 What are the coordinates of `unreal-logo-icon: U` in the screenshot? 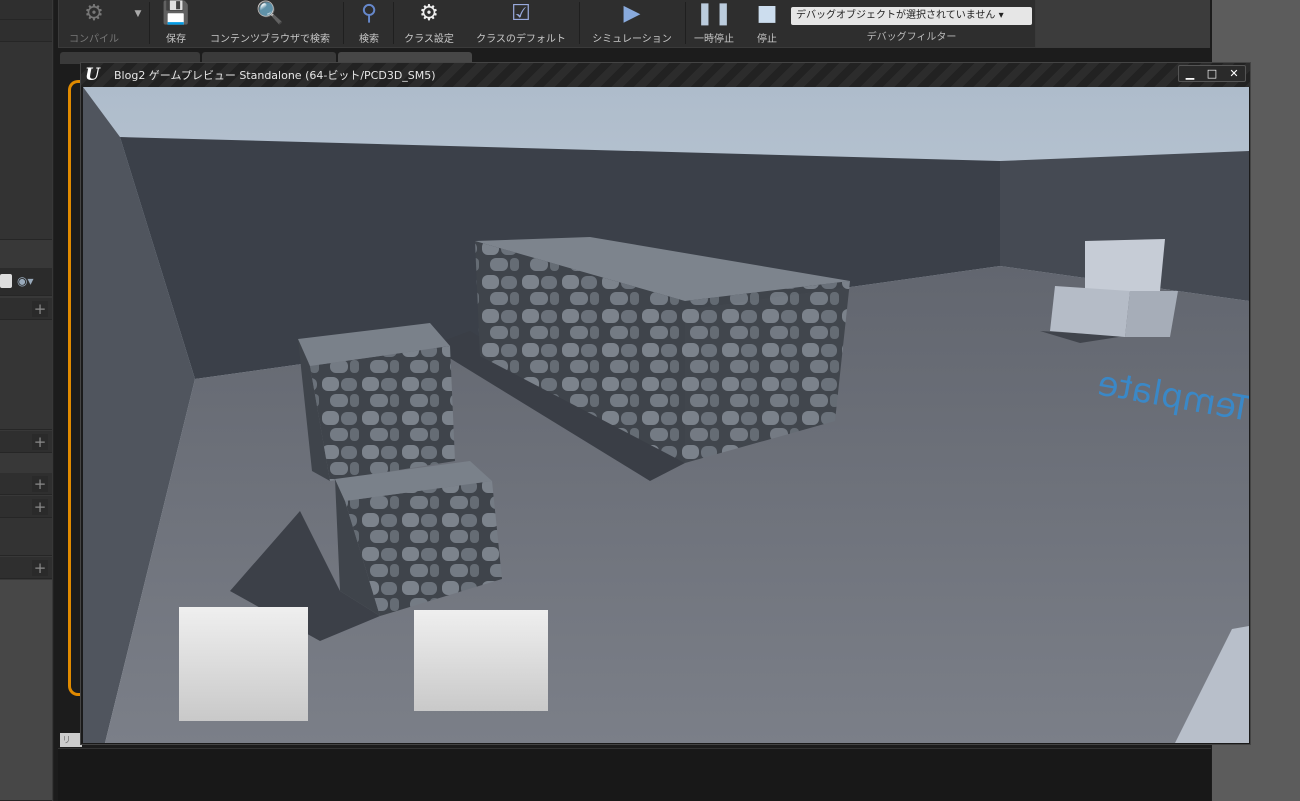 It's located at (92, 75).